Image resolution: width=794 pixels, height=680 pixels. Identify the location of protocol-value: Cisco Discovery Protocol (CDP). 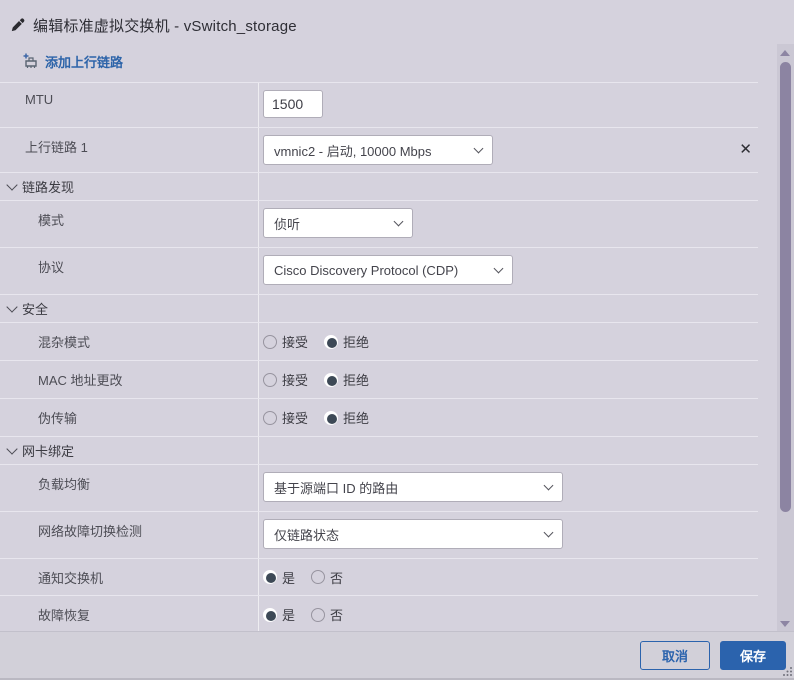
(366, 270).